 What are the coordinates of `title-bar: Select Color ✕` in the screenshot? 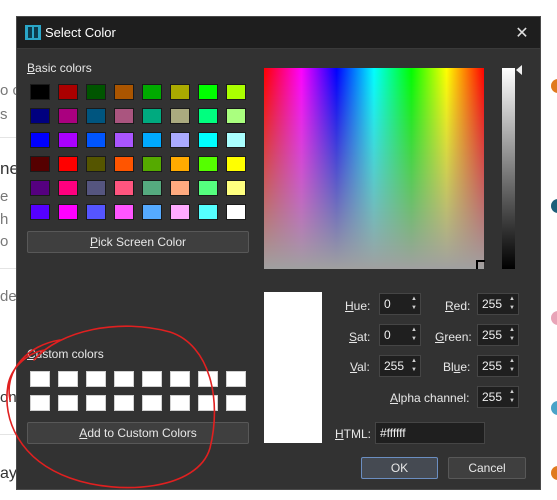 It's located at (278, 33).